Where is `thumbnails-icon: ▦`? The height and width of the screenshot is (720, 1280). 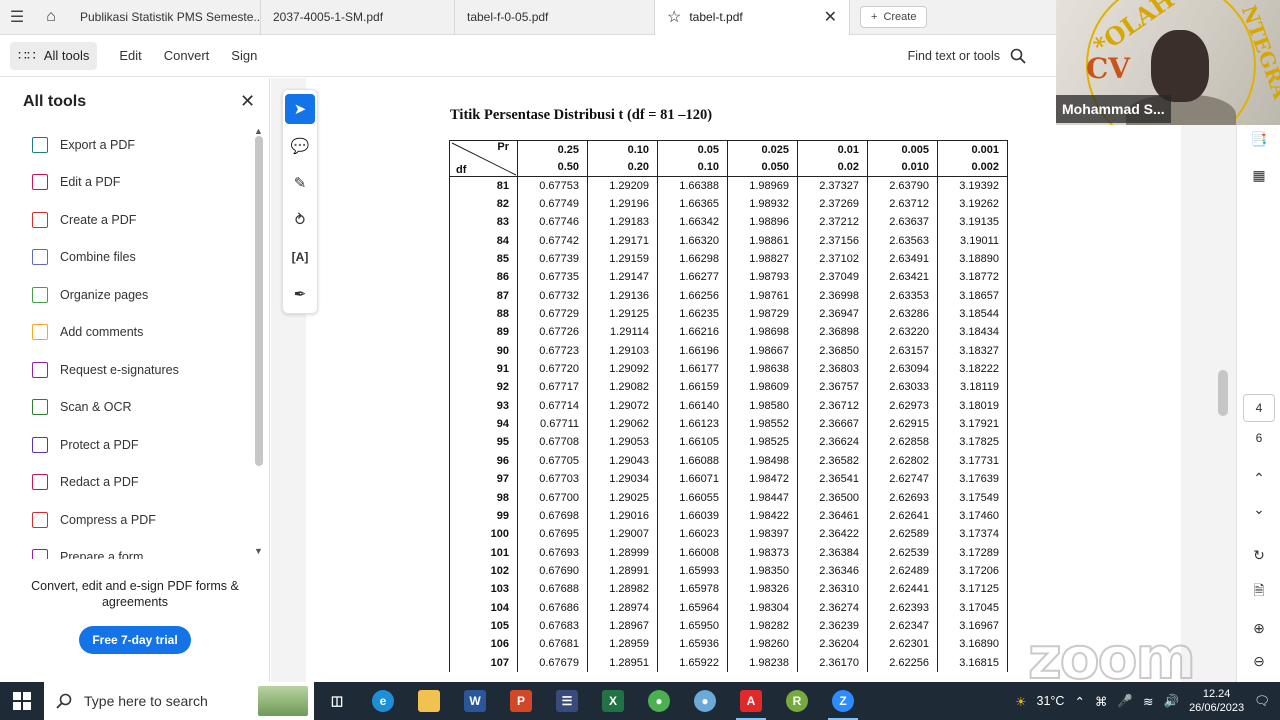
thumbnails-icon: ▦ is located at coordinates (1259, 175).